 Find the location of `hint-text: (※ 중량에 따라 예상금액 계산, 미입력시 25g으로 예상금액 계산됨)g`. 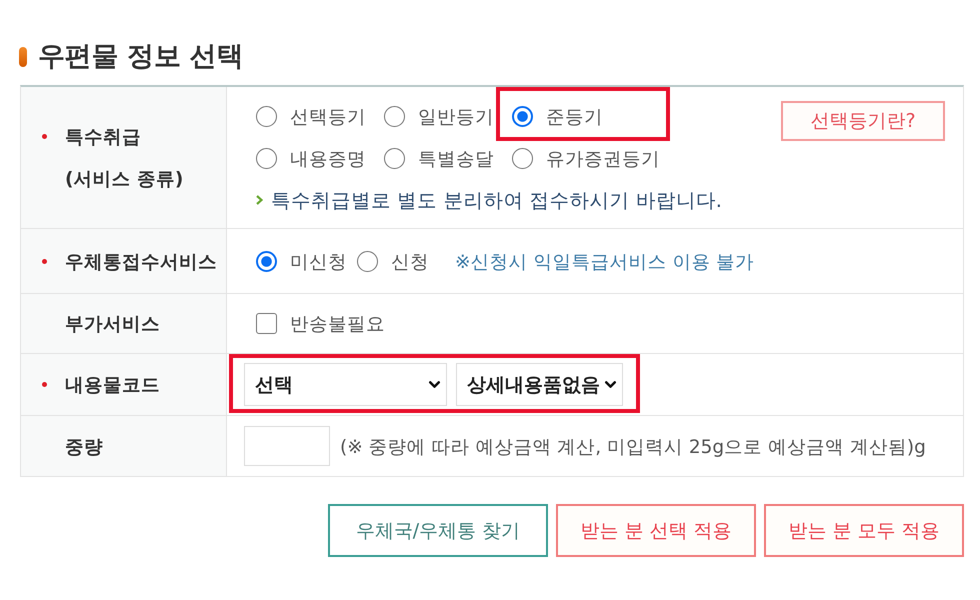

hint-text: (※ 중량에 따라 예상금액 계산, 미입력시 25g으로 예상금액 계산됨)g is located at coordinates (633, 447).